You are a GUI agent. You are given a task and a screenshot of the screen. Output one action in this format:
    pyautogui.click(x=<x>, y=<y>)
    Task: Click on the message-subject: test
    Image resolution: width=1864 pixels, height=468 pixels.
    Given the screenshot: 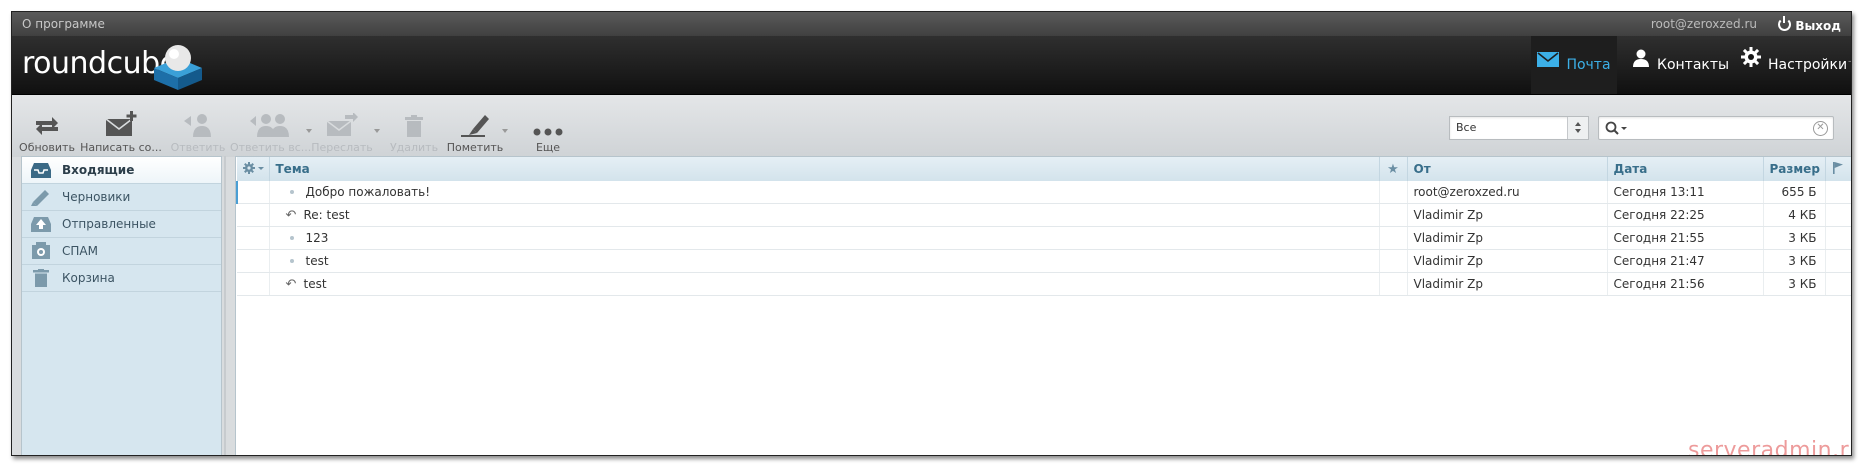 What is the action you would take?
    pyautogui.click(x=824, y=261)
    